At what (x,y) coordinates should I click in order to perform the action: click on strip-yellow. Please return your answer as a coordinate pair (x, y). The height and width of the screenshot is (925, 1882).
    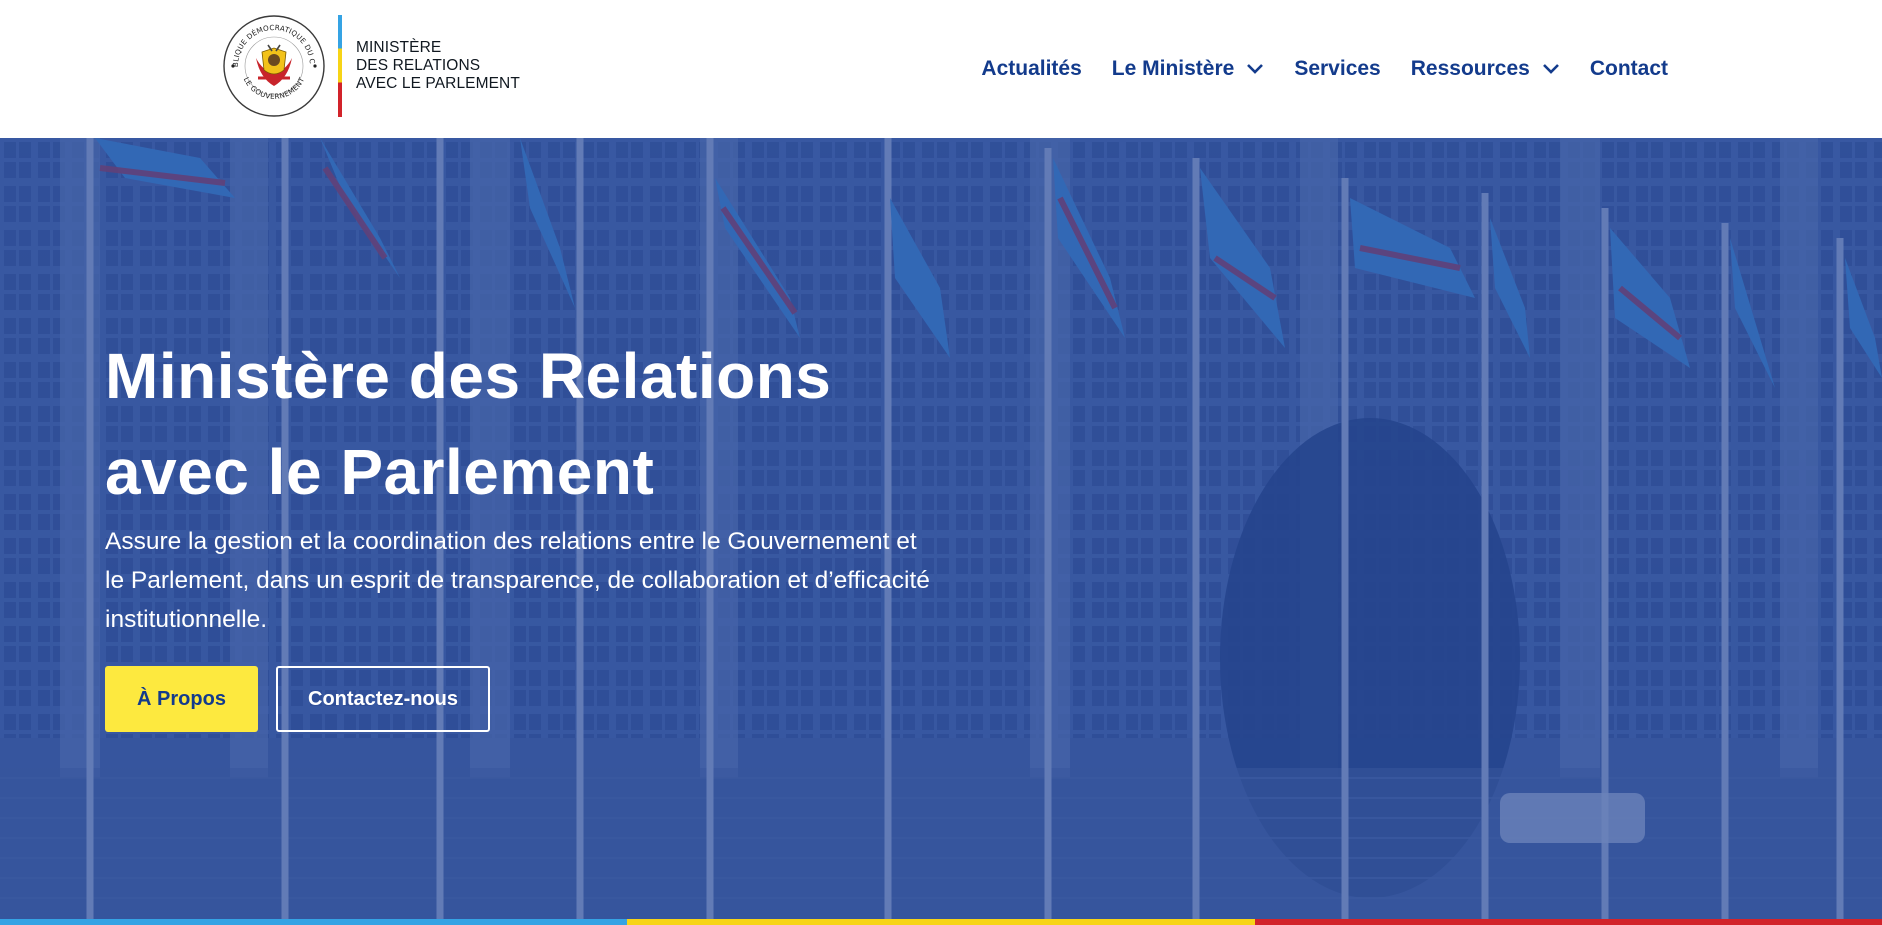
    Looking at the image, I should click on (941, 922).